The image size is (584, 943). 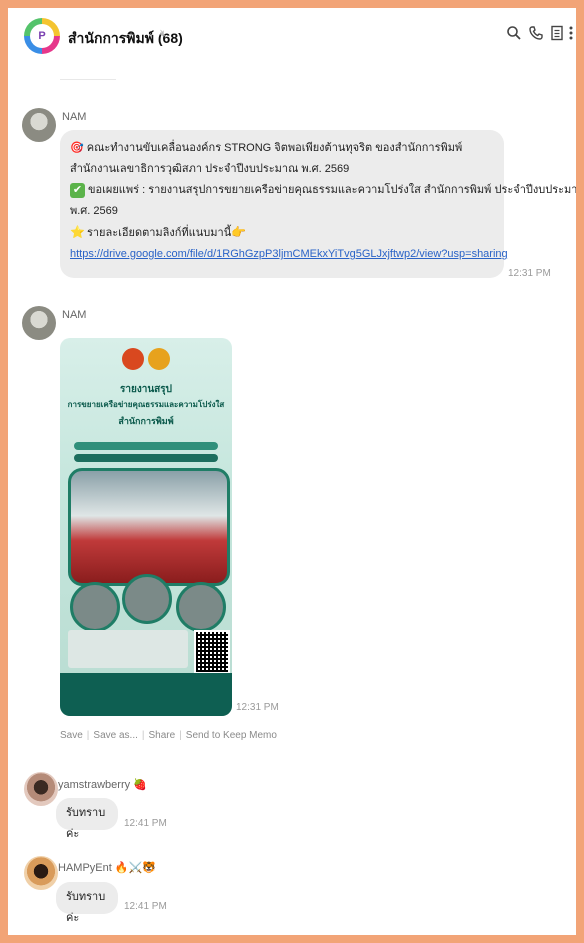 I want to click on send-to-keep-memo-link: Send to Keep Memo, so click(x=231, y=735).